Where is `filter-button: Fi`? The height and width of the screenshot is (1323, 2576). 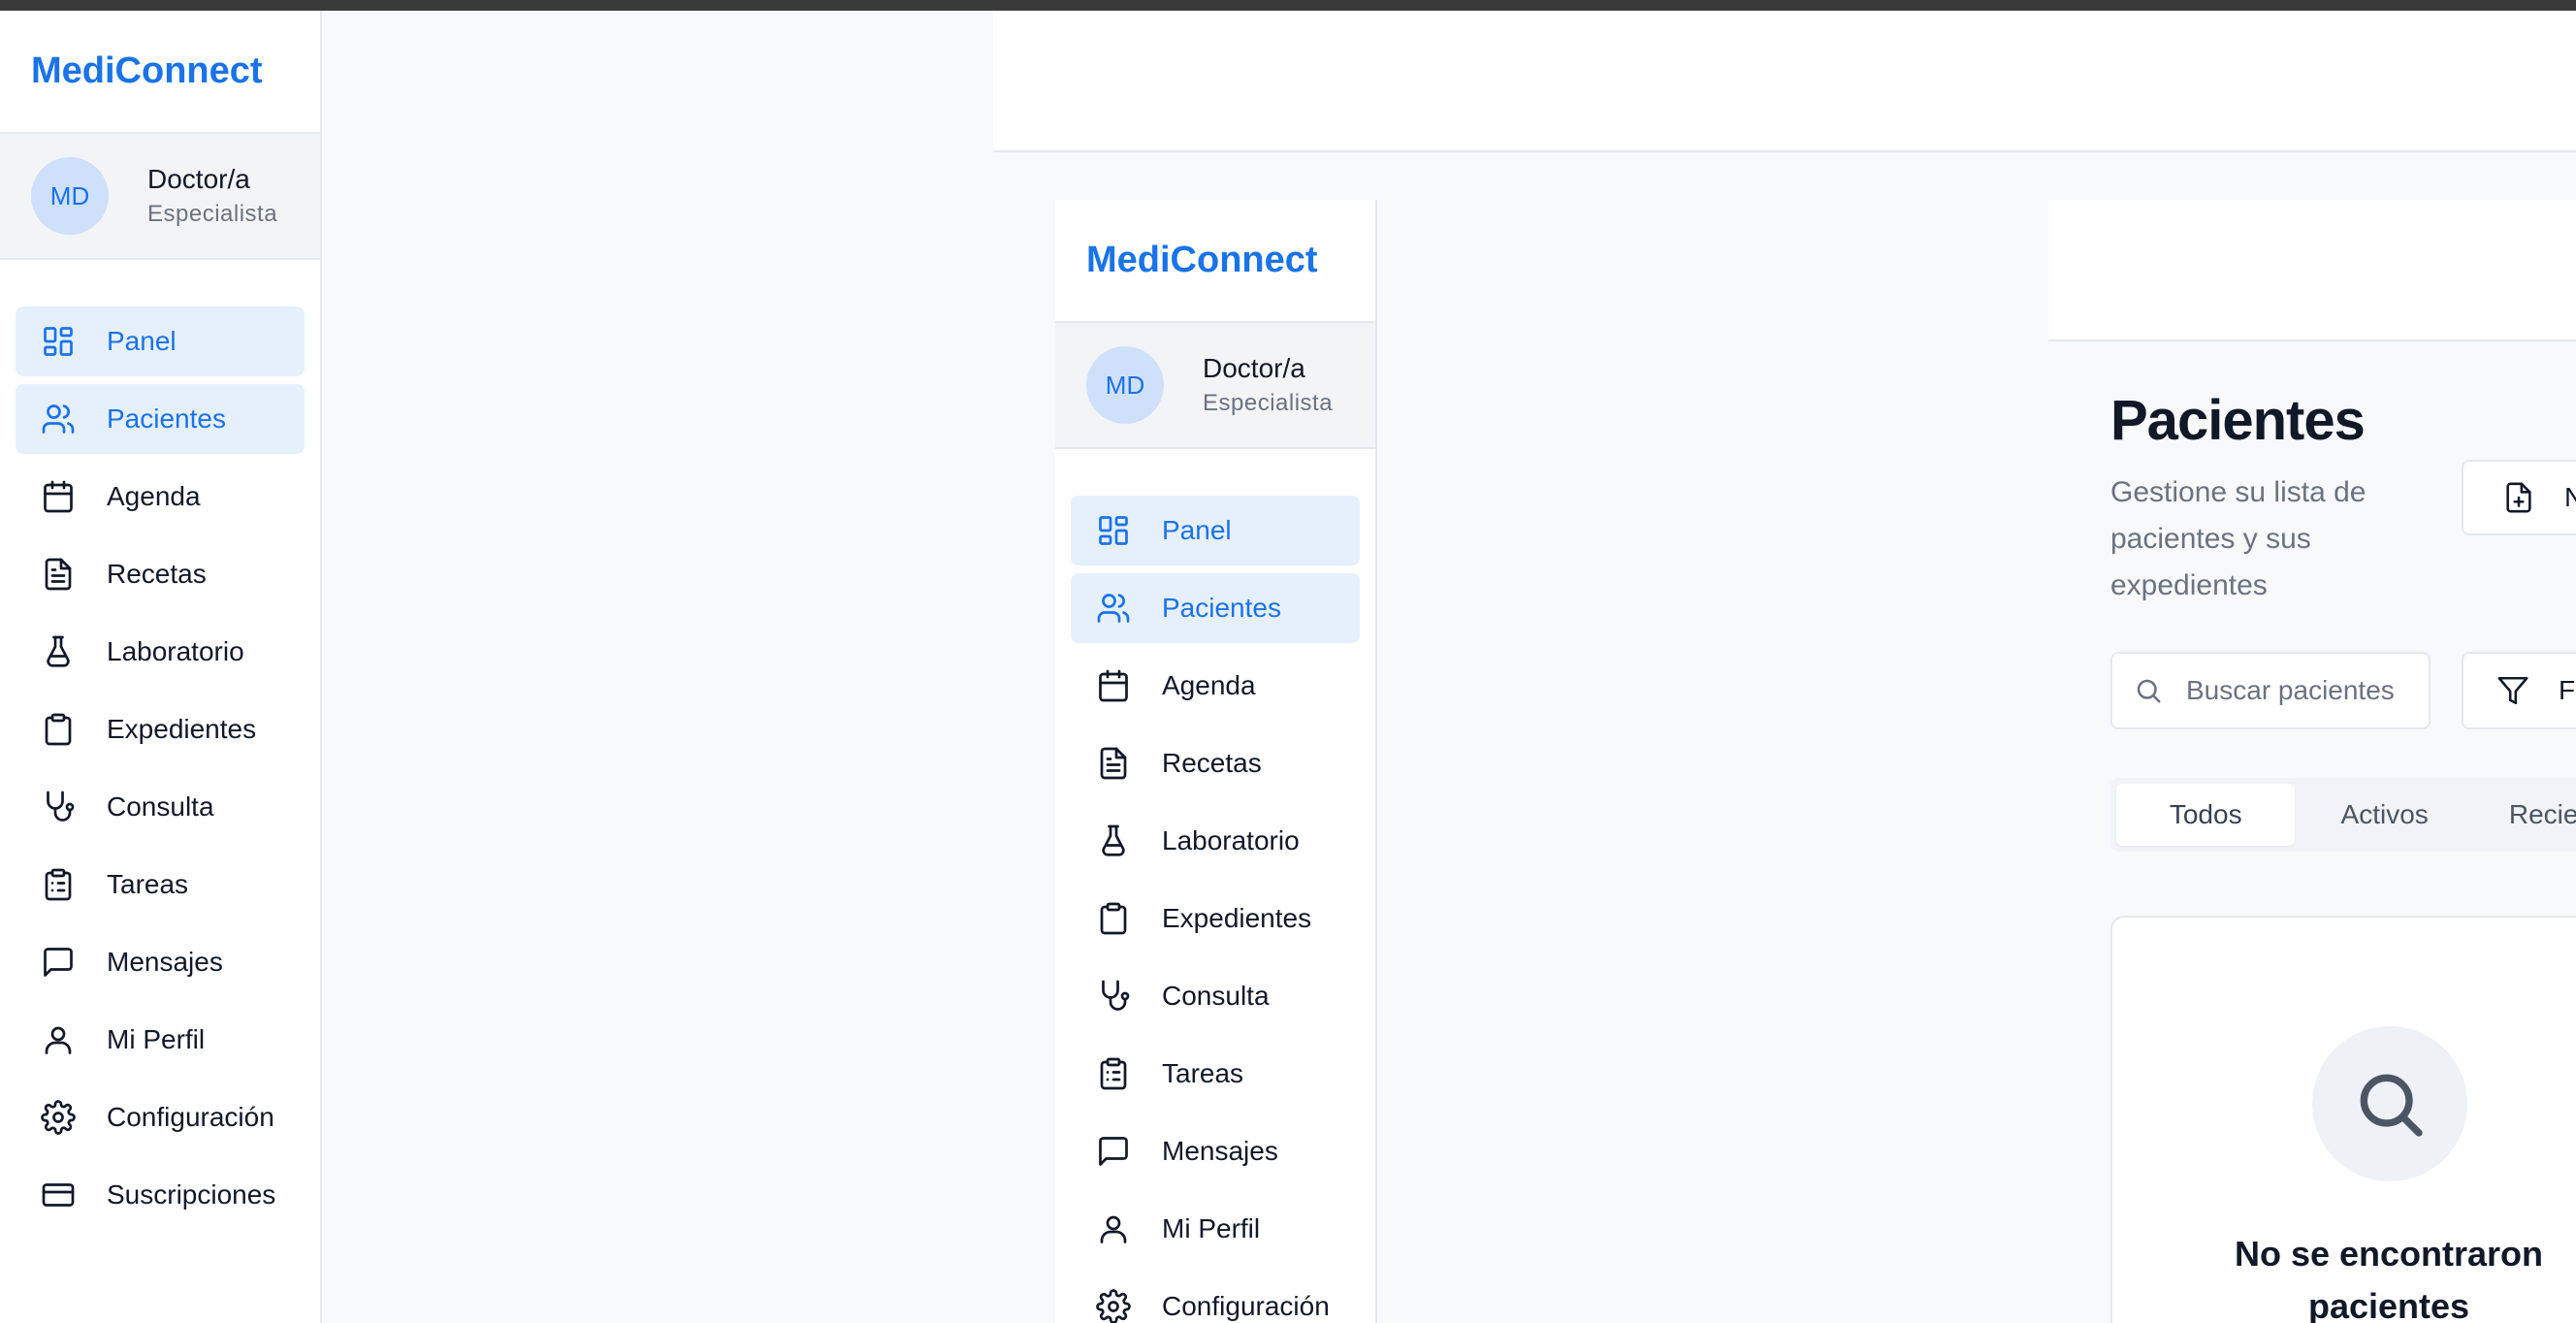 filter-button: Fi is located at coordinates (2519, 690).